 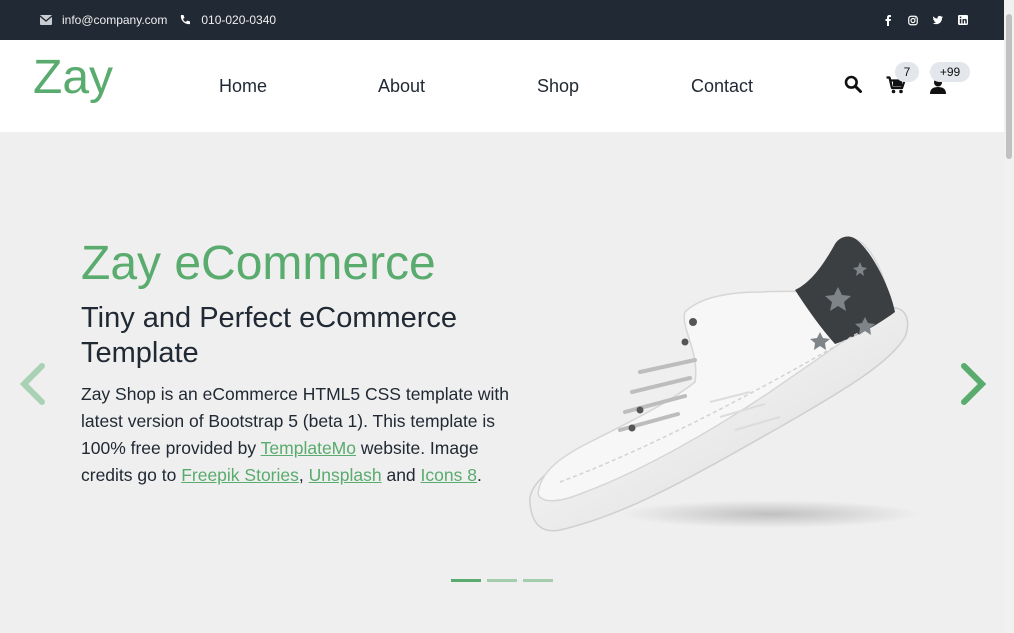 What do you see at coordinates (308, 448) in the screenshot?
I see `templatemo-link: TemplateMo` at bounding box center [308, 448].